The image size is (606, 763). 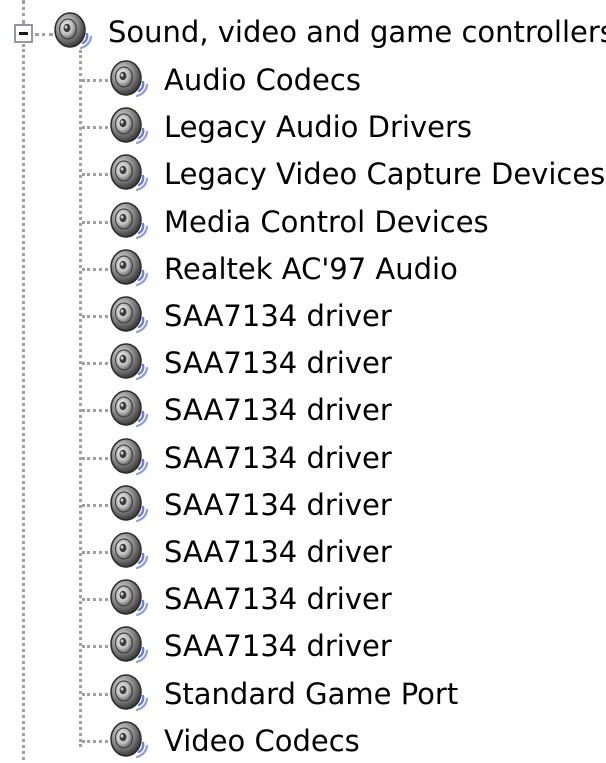 I want to click on tree-node-device: Standard Game Port, so click(x=282, y=694).